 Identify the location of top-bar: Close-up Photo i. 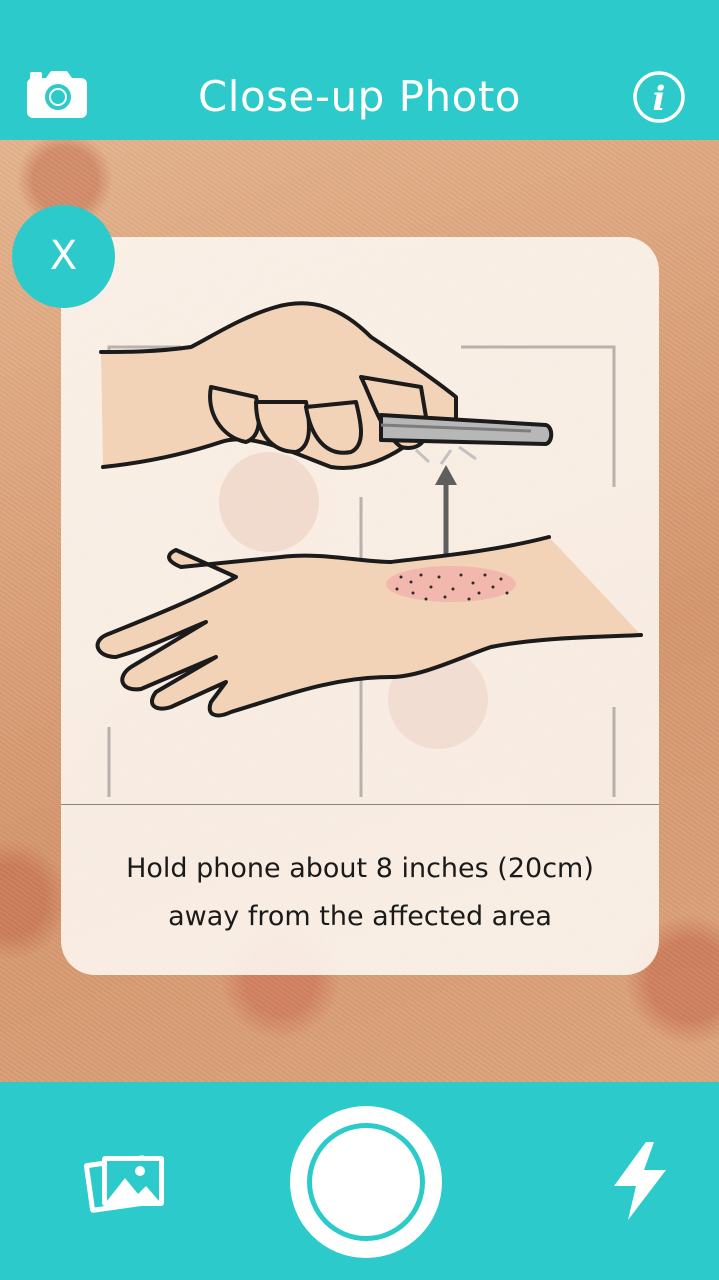
(359, 70).